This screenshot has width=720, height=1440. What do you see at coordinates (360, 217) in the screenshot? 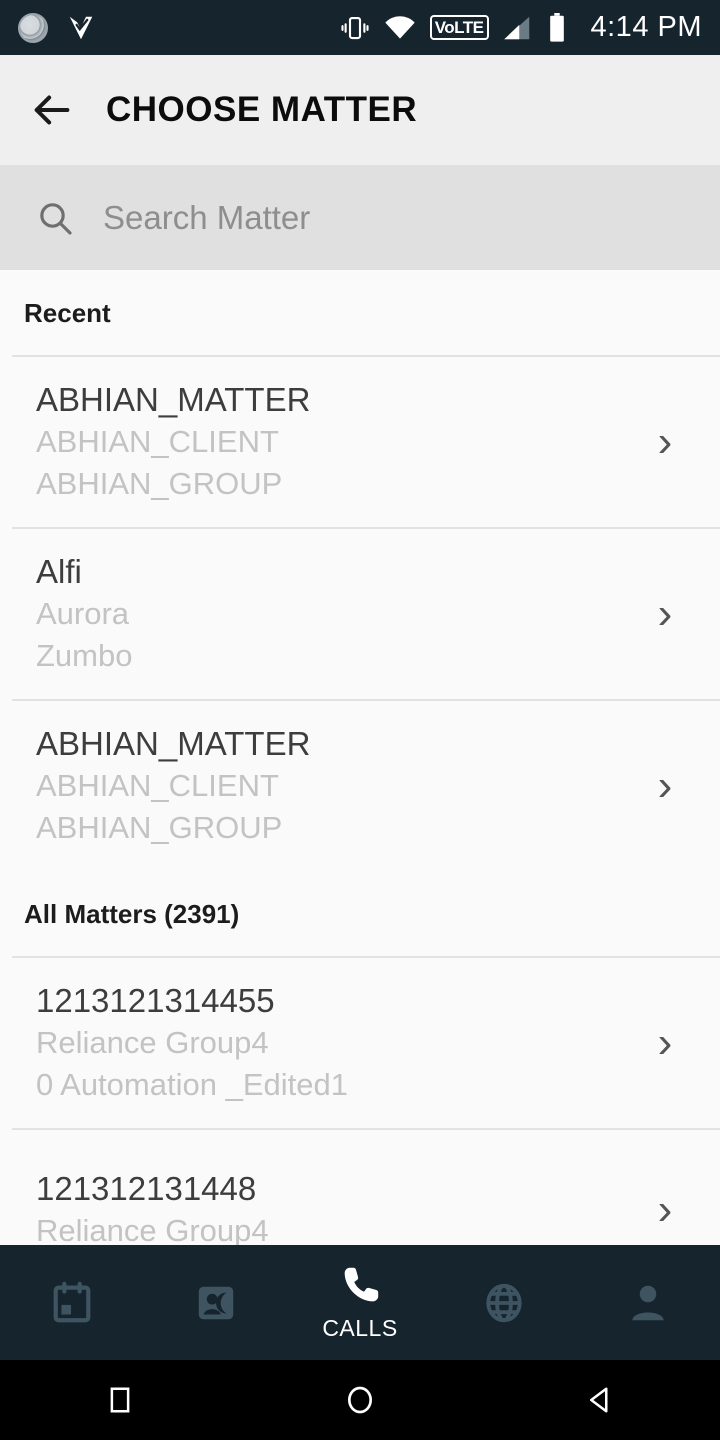
I see `search-bar: Search Matter` at bounding box center [360, 217].